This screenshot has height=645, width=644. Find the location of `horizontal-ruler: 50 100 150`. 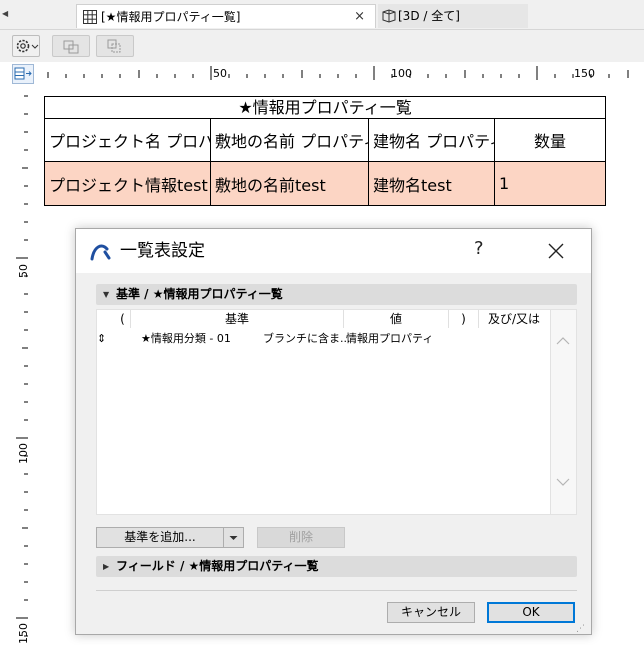

horizontal-ruler: 50 100 150 is located at coordinates (342, 74).